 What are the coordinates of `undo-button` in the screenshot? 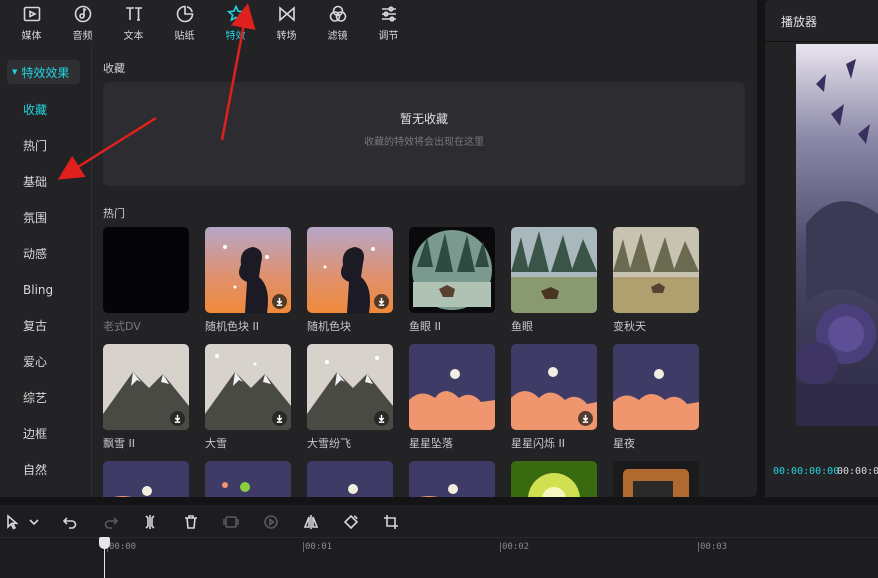 It's located at (70, 522).